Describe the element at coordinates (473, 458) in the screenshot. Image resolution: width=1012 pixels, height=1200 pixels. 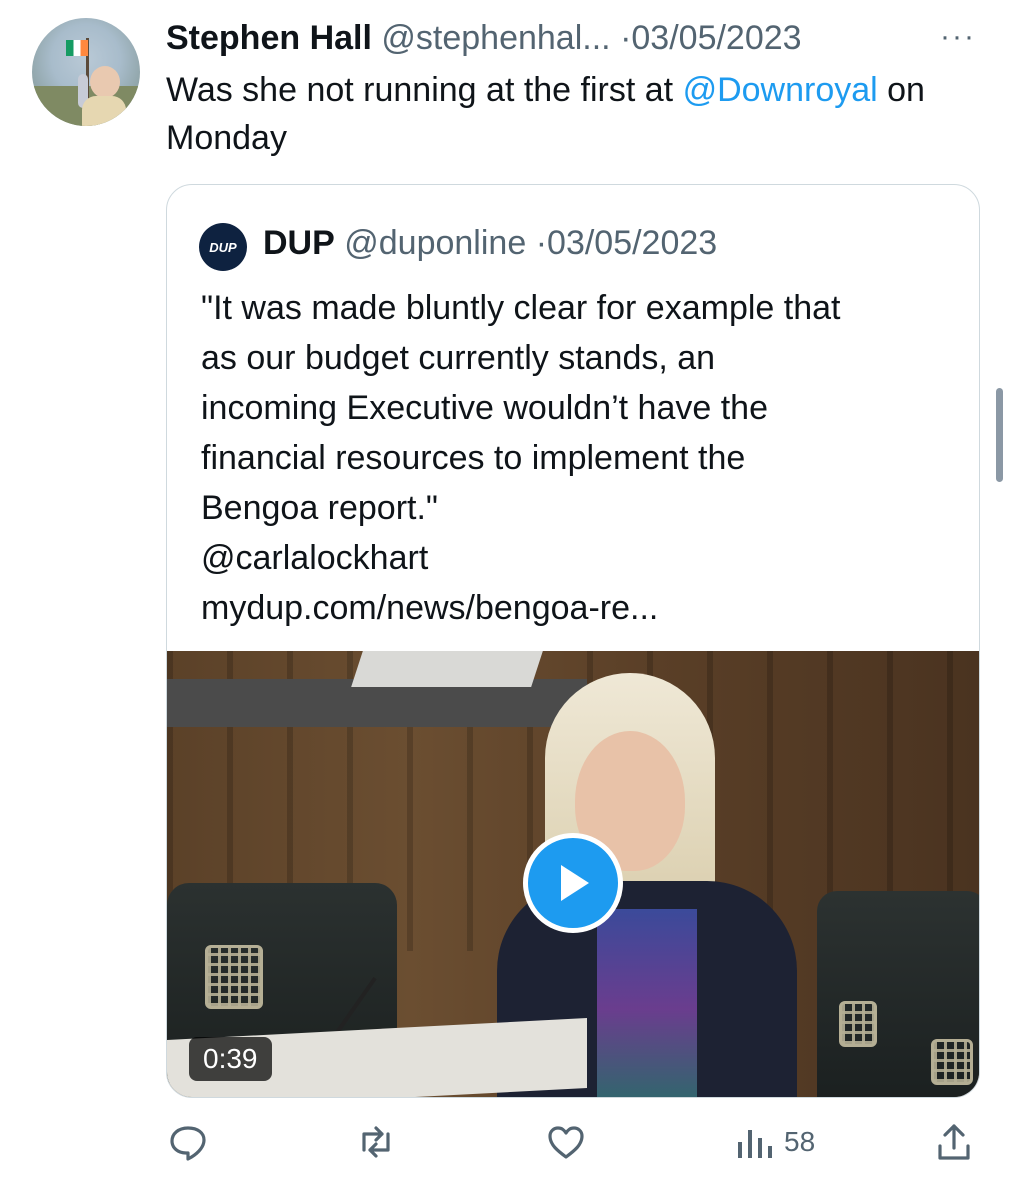
I see `quoted-text-line: financial resources to implement the` at that location.